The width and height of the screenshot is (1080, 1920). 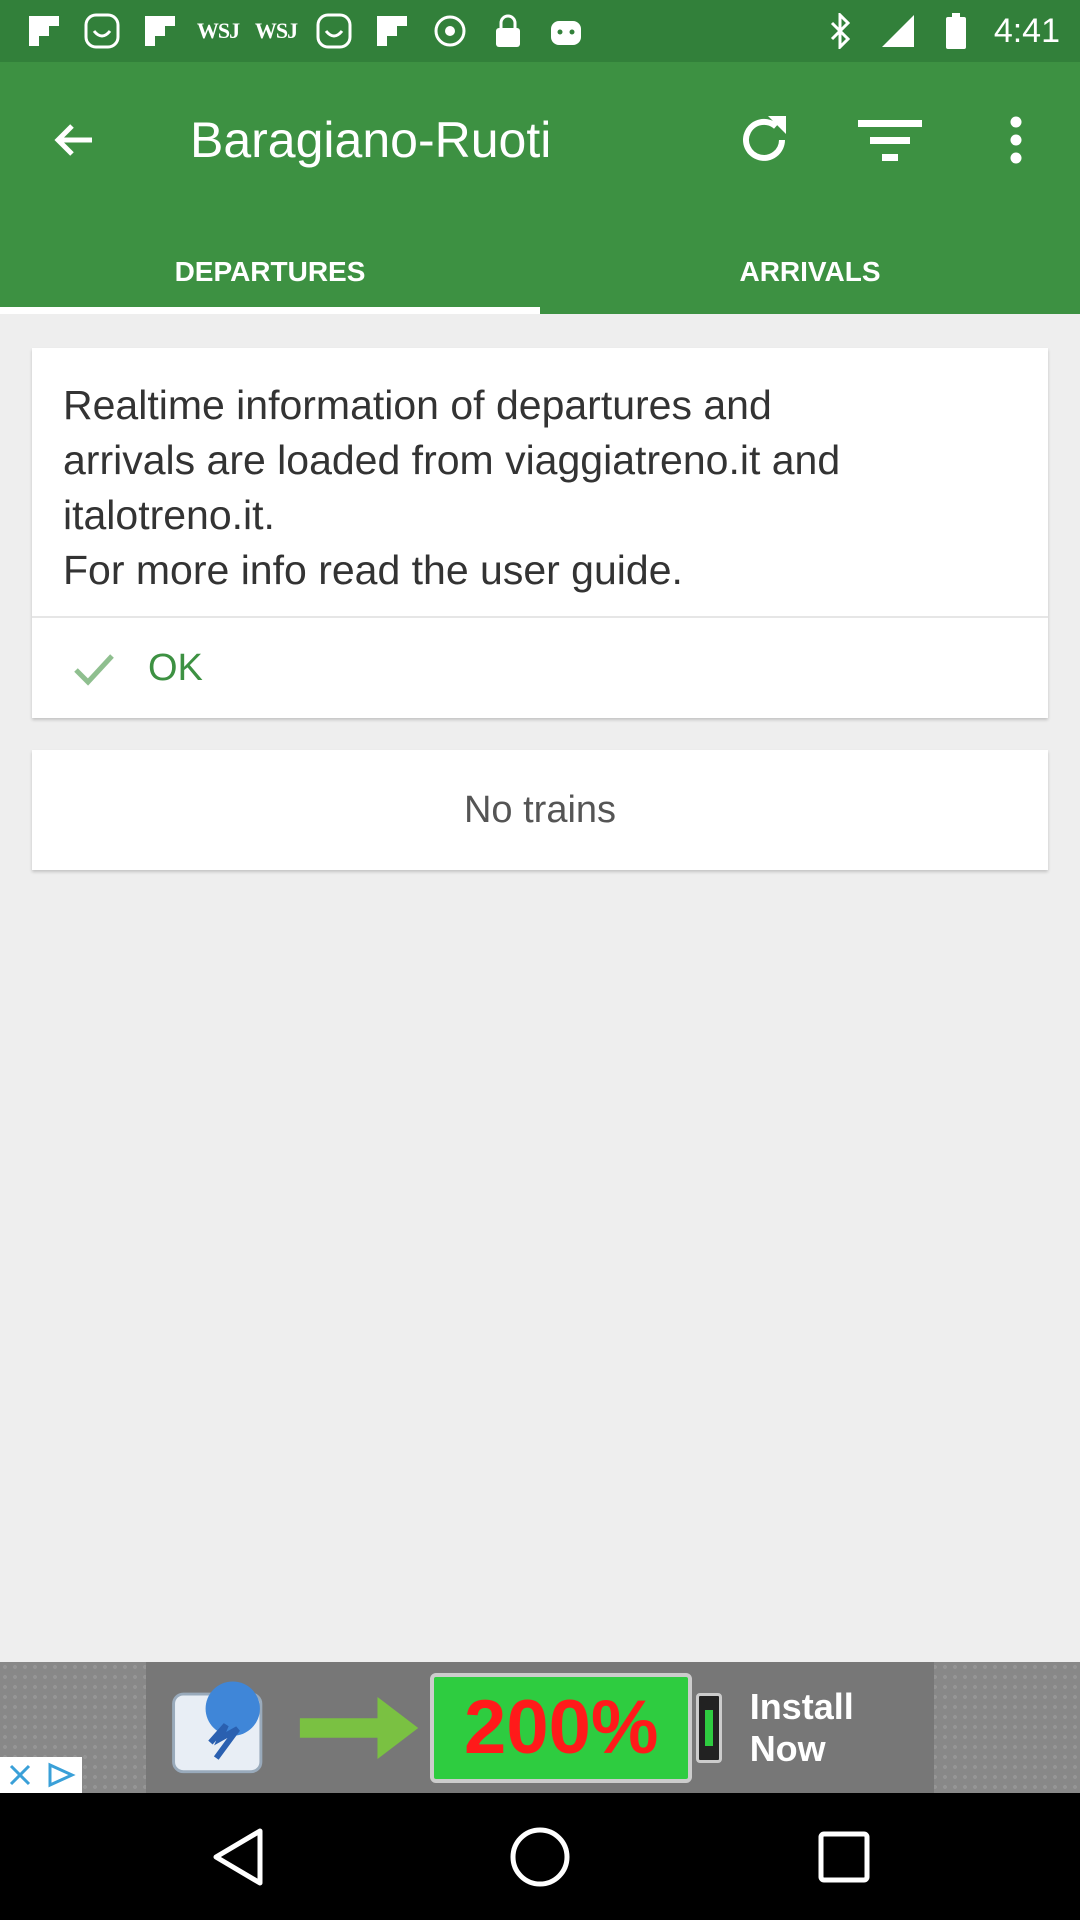 What do you see at coordinates (840, 31) in the screenshot?
I see `bluetooth-icon` at bounding box center [840, 31].